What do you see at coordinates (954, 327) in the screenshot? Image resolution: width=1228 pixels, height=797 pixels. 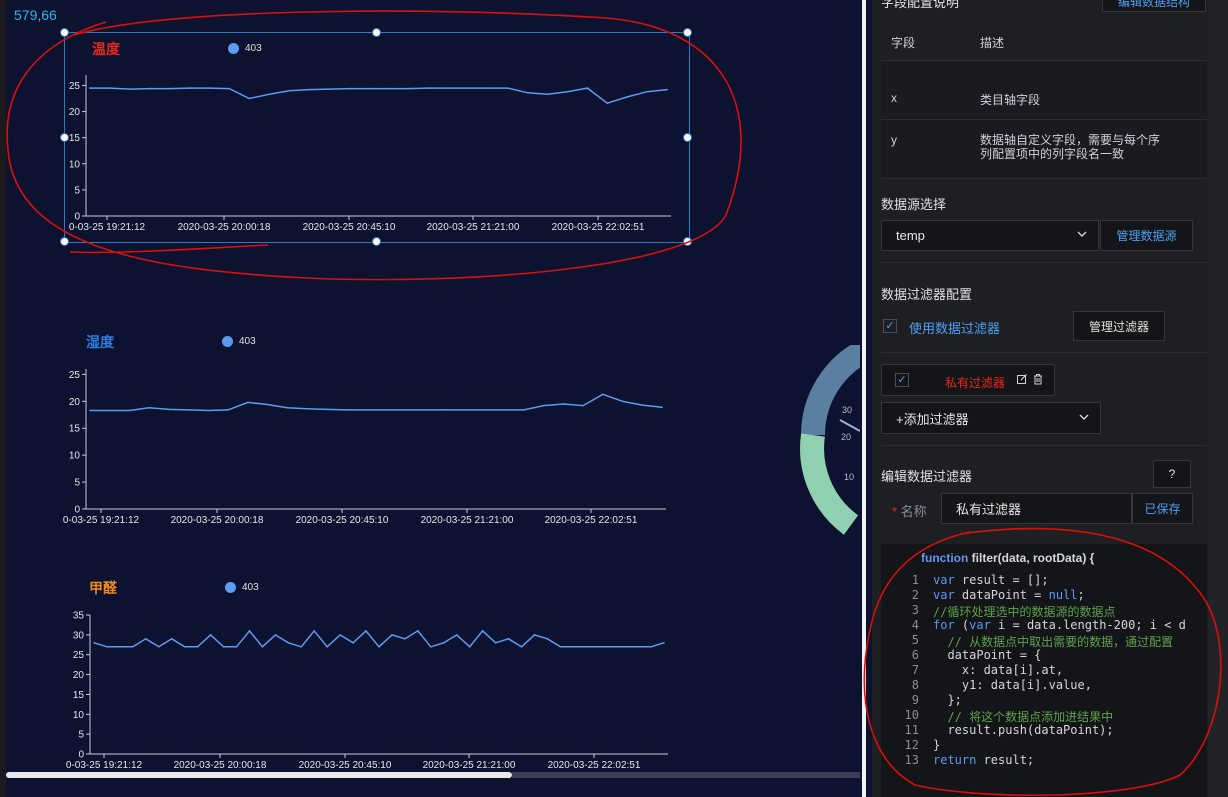 I see `use-filter-label: 使用数据过滤器` at bounding box center [954, 327].